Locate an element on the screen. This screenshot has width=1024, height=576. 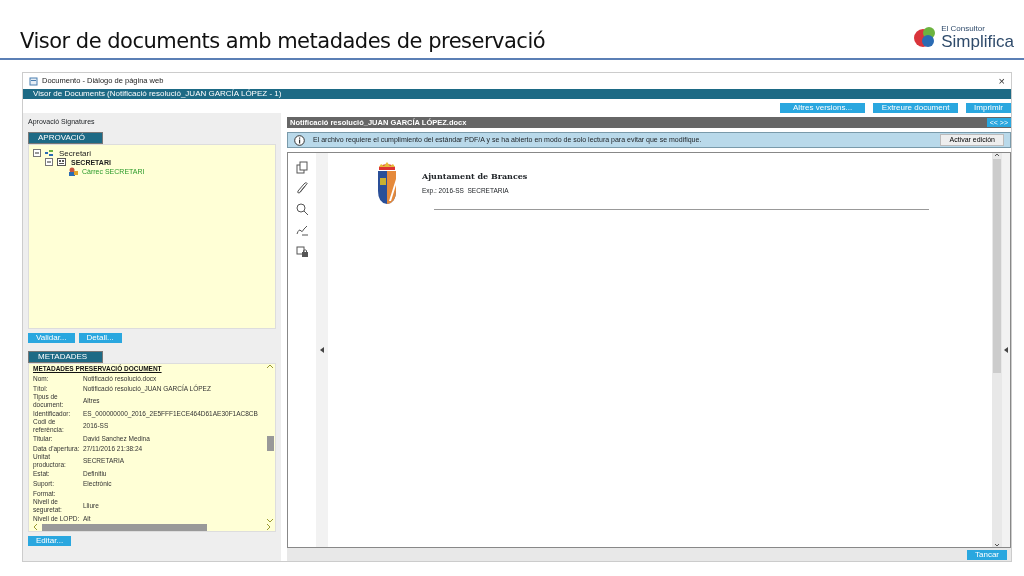
document-heading: Ajuntament de Brances is located at coordinates (475, 176).